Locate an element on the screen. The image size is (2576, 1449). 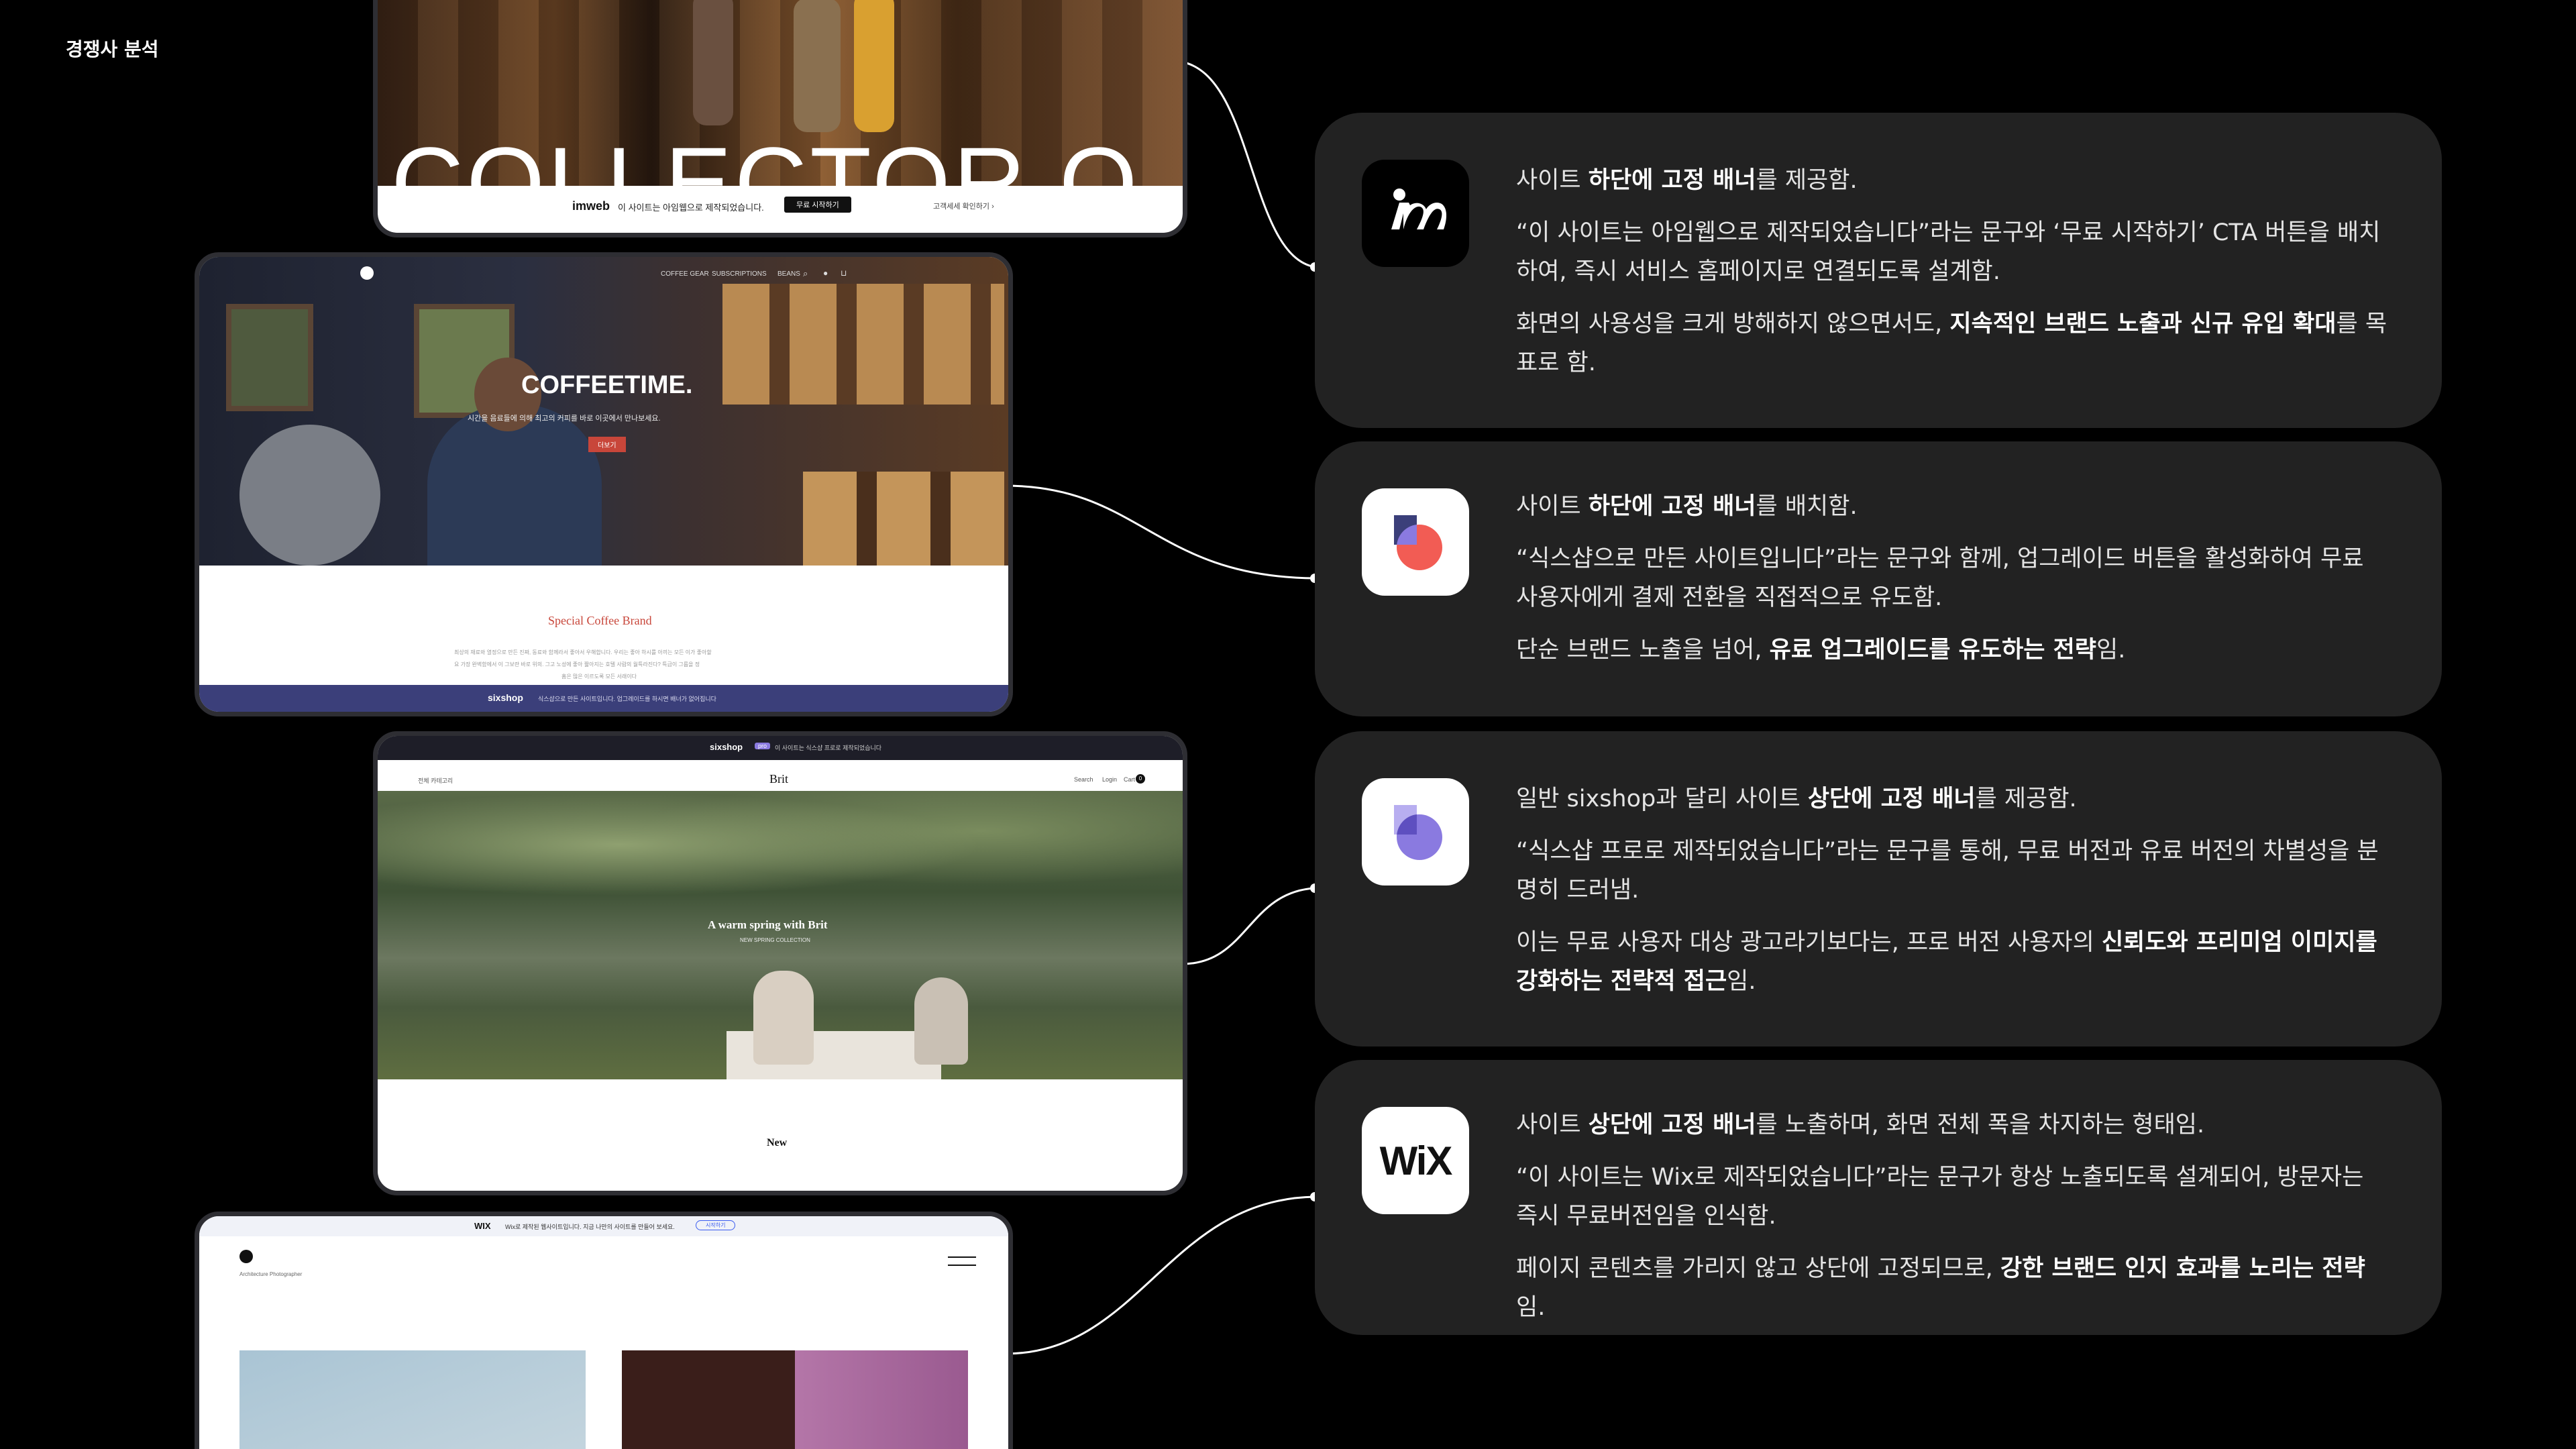
connector-sixshop-pro is located at coordinates (1248, 926).